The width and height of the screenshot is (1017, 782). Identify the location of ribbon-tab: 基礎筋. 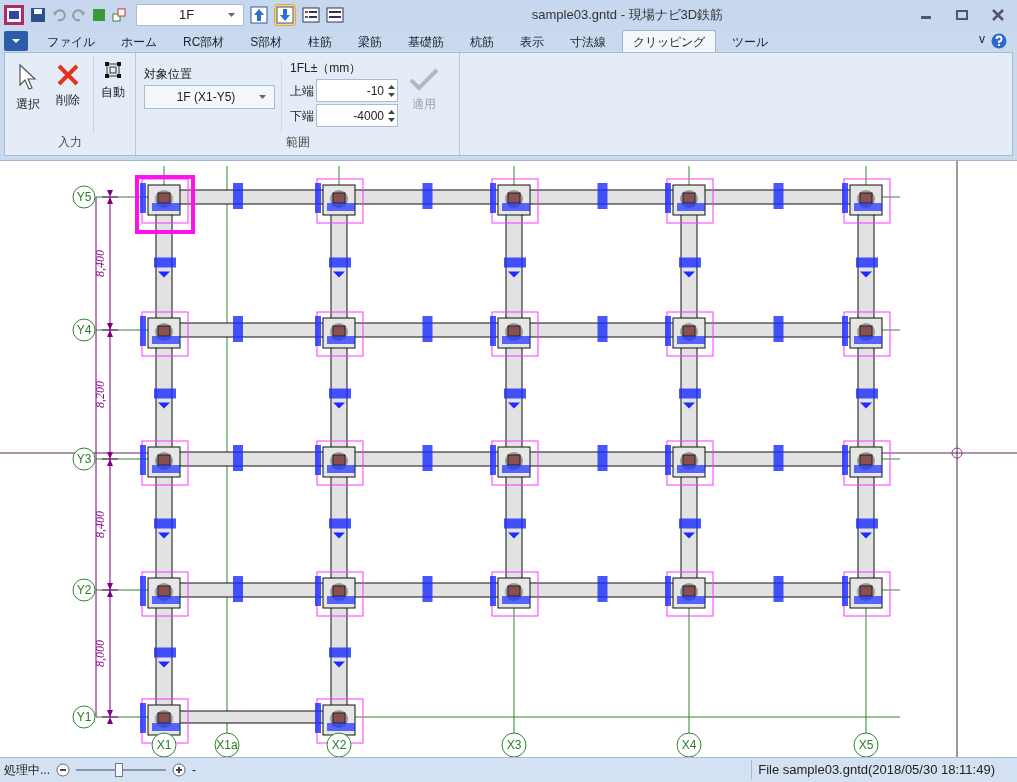
(426, 42).